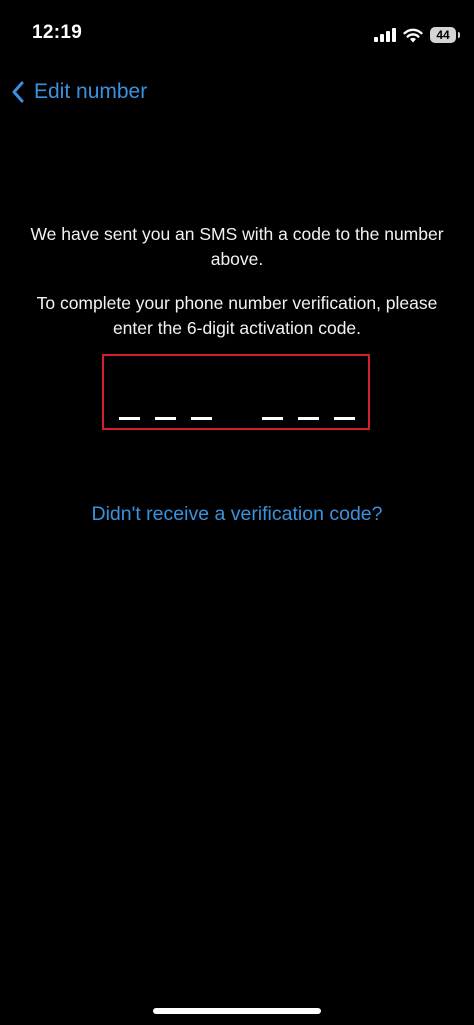  Describe the element at coordinates (18, 92) in the screenshot. I see `chevron-left-icon` at that location.